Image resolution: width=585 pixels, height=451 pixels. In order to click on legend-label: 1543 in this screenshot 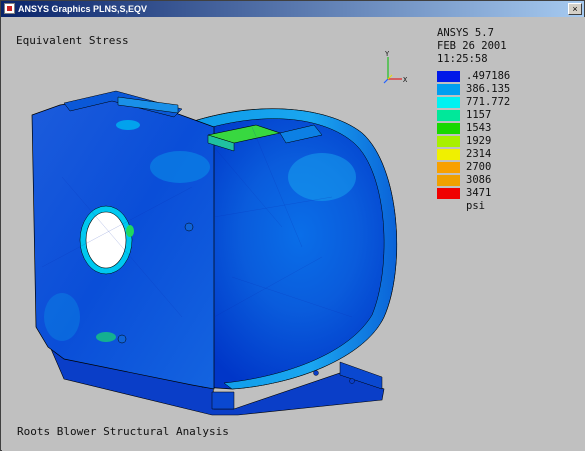, I will do `click(479, 128)`.